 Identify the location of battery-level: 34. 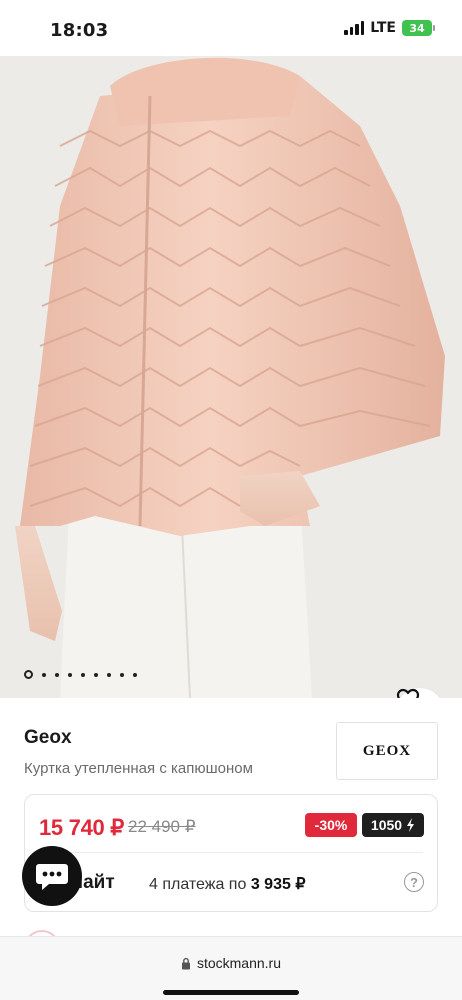
(417, 28).